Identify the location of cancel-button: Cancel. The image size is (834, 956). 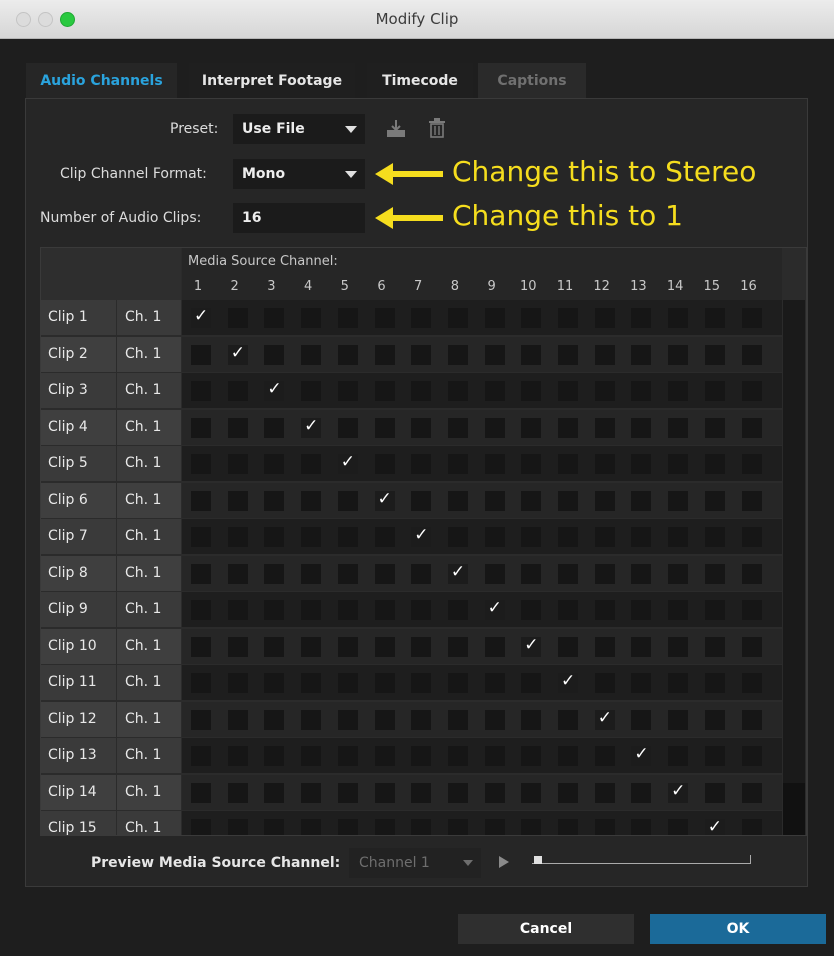
(546, 929).